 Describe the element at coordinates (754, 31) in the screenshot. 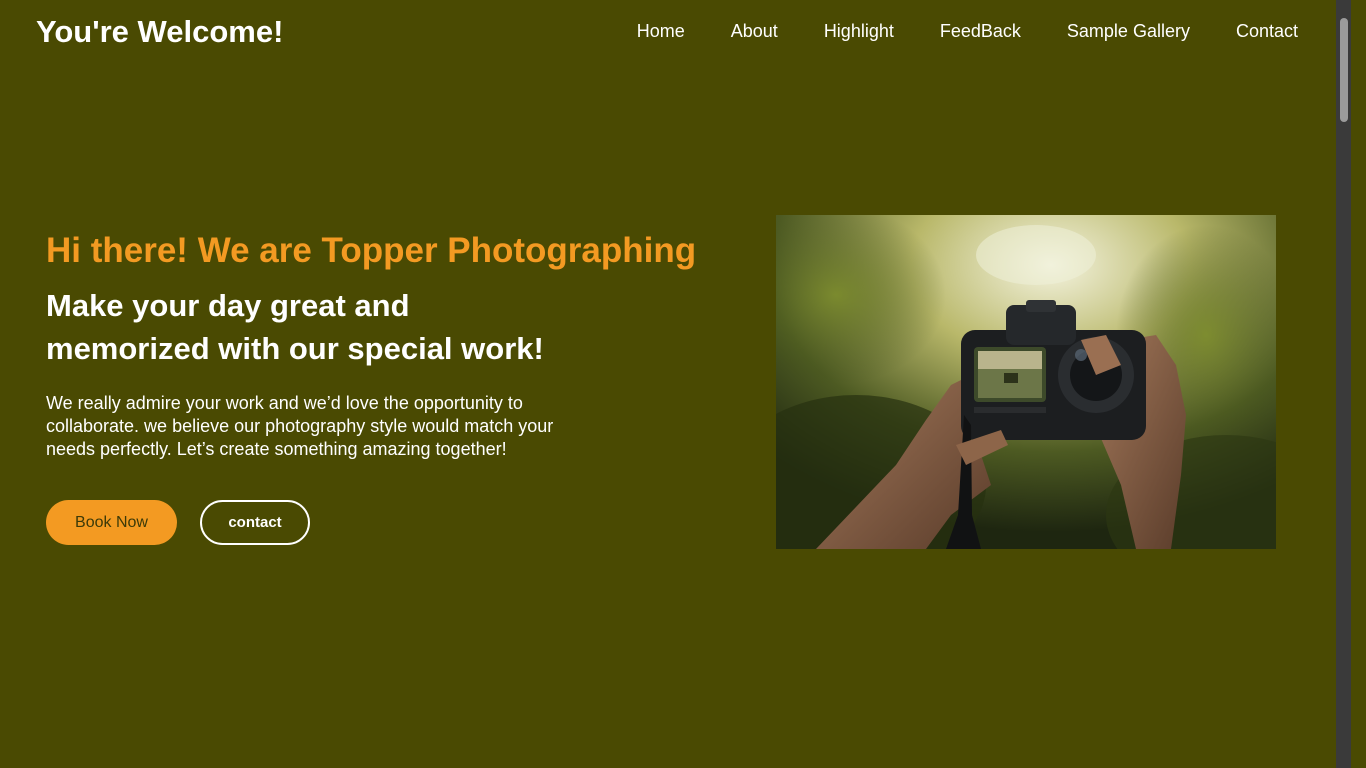

I see `nav-about: About` at that location.